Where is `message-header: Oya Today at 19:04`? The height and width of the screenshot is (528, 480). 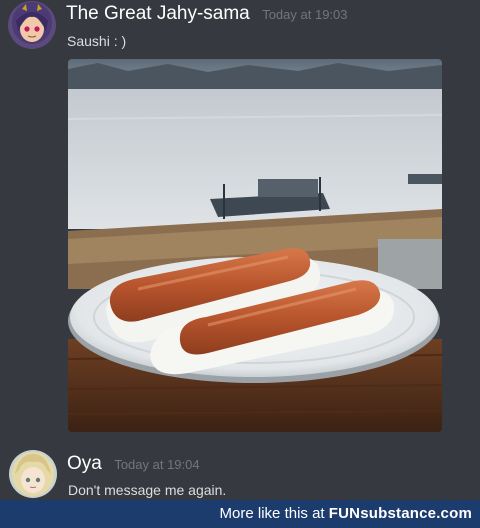
message-header: Oya Today at 19:04 is located at coordinates (133, 464).